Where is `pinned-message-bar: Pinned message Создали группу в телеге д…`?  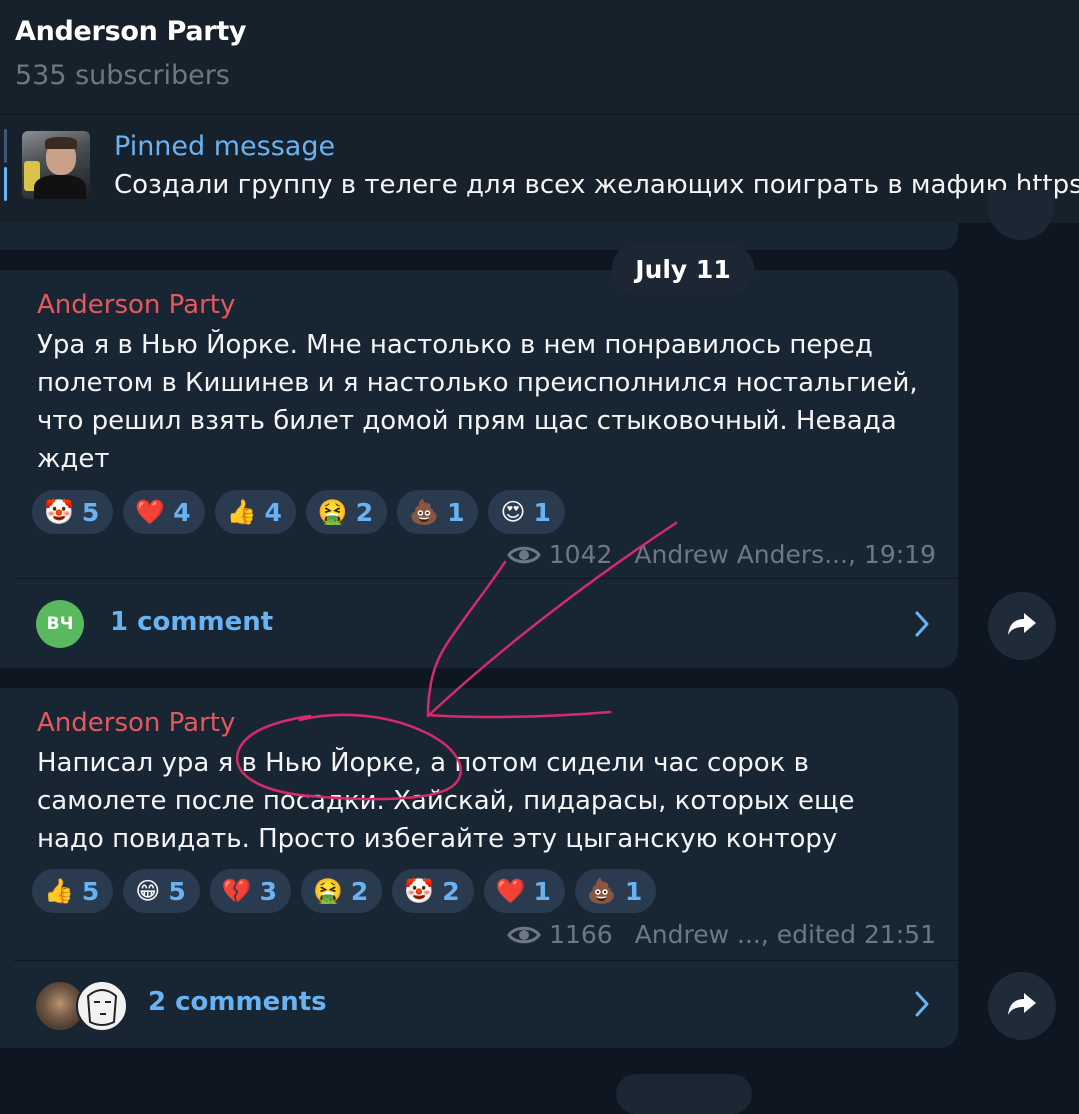 pinned-message-bar: Pinned message Создали группу в телеге д… is located at coordinates (539, 168).